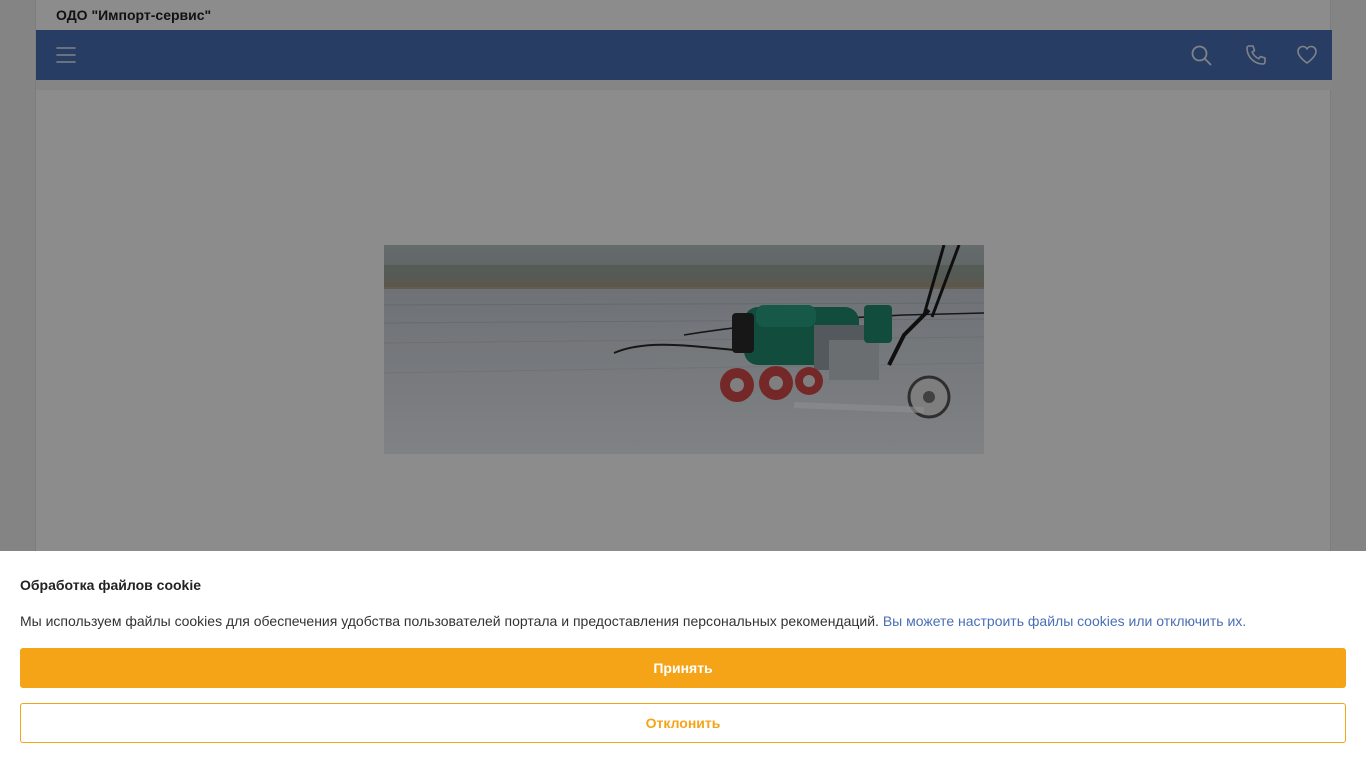 The width and height of the screenshot is (1366, 768). I want to click on cookie-title: Обработка файлов cookie, so click(111, 585).